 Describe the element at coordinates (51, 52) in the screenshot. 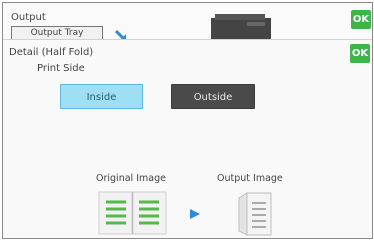

I see `dialog-title: Detail (Half Fold)` at that location.